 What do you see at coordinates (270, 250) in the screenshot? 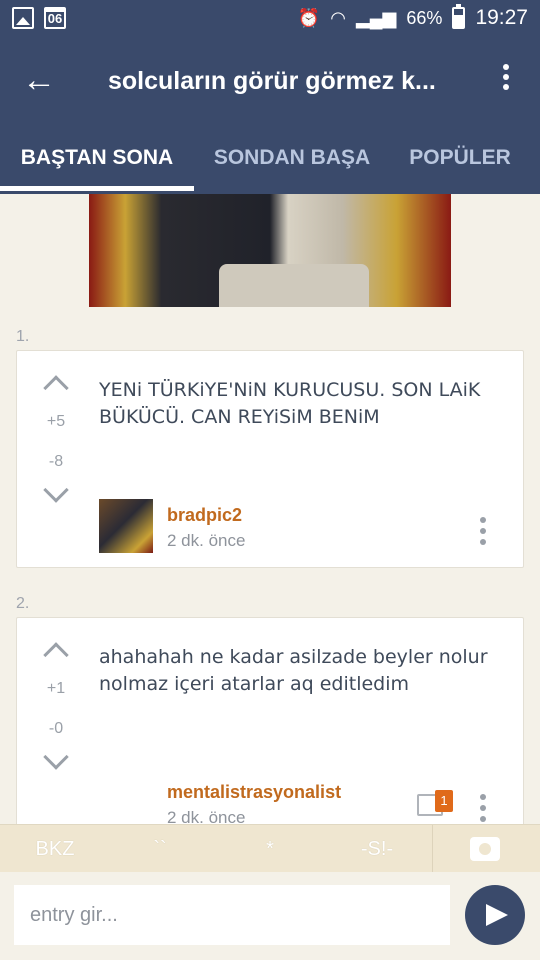
I see `topic-image` at bounding box center [270, 250].